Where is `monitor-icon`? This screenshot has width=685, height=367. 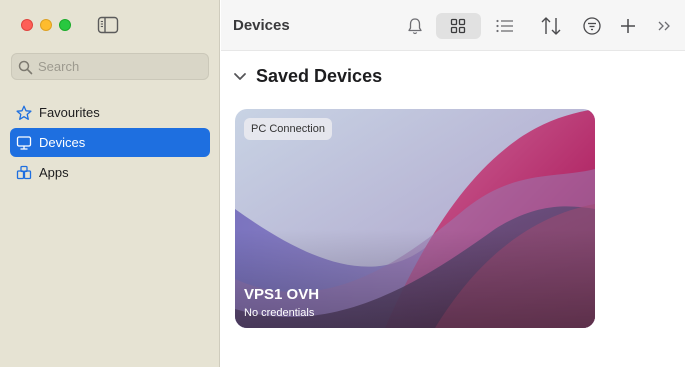 monitor-icon is located at coordinates (24, 143).